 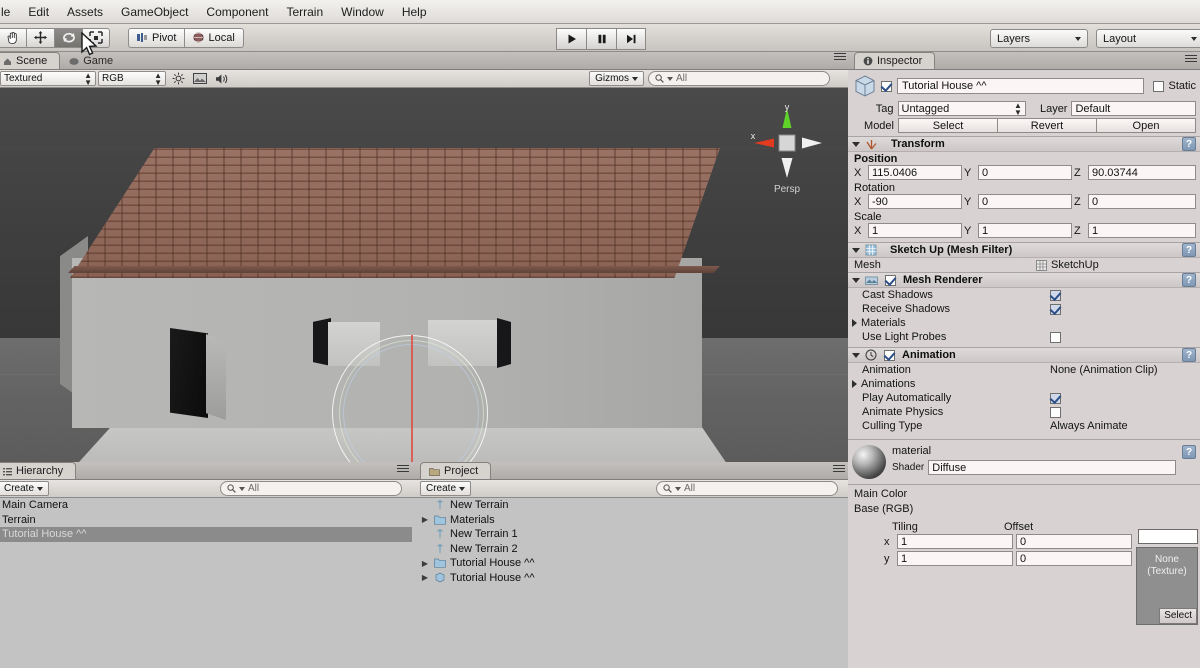 I want to click on animation-clip-row: Animation None (Animation Clip), so click(x=1024, y=370).